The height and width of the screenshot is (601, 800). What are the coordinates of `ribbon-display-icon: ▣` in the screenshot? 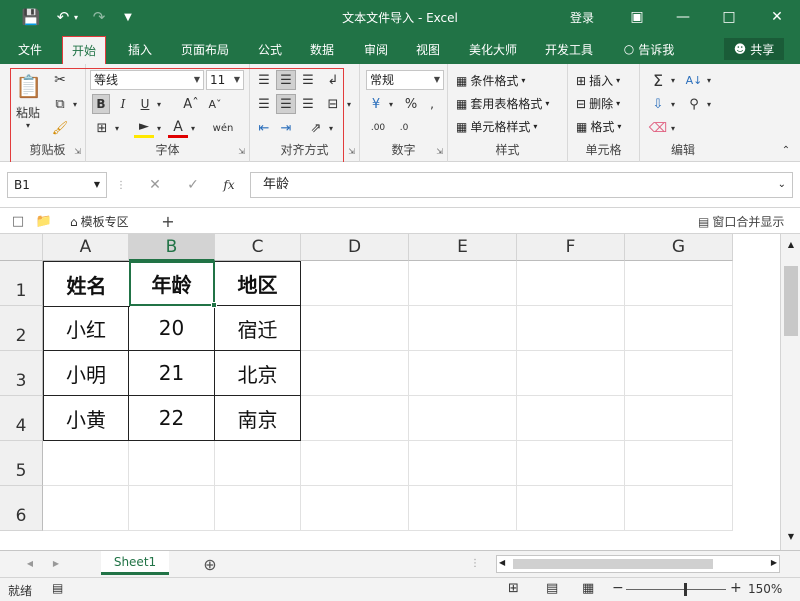 It's located at (637, 17).